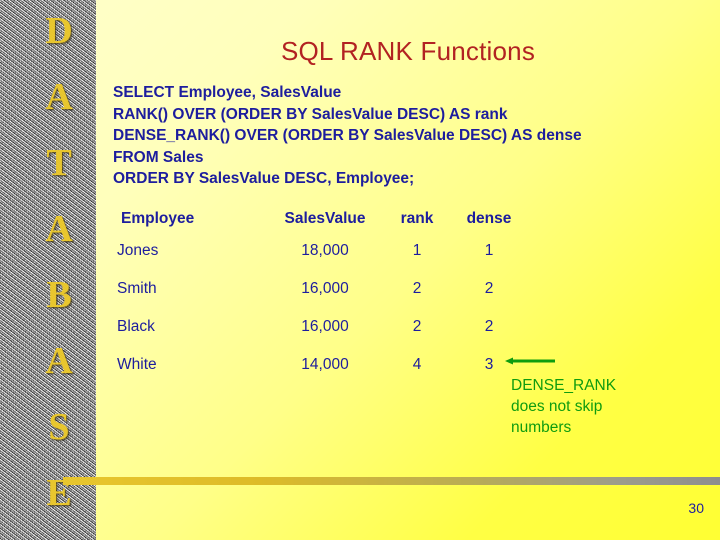 The image size is (720, 540). I want to click on table-header-row: Employee SalesValue rank dense, so click(319, 226).